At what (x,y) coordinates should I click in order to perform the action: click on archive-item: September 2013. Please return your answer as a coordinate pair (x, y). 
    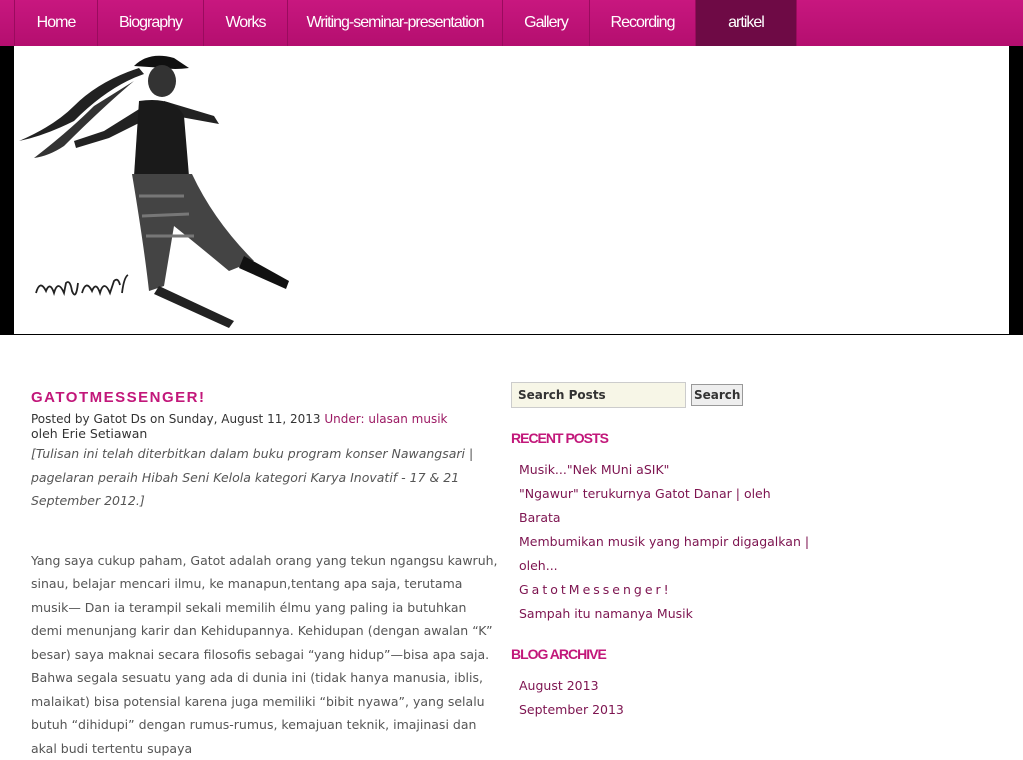
    Looking at the image, I should click on (665, 710).